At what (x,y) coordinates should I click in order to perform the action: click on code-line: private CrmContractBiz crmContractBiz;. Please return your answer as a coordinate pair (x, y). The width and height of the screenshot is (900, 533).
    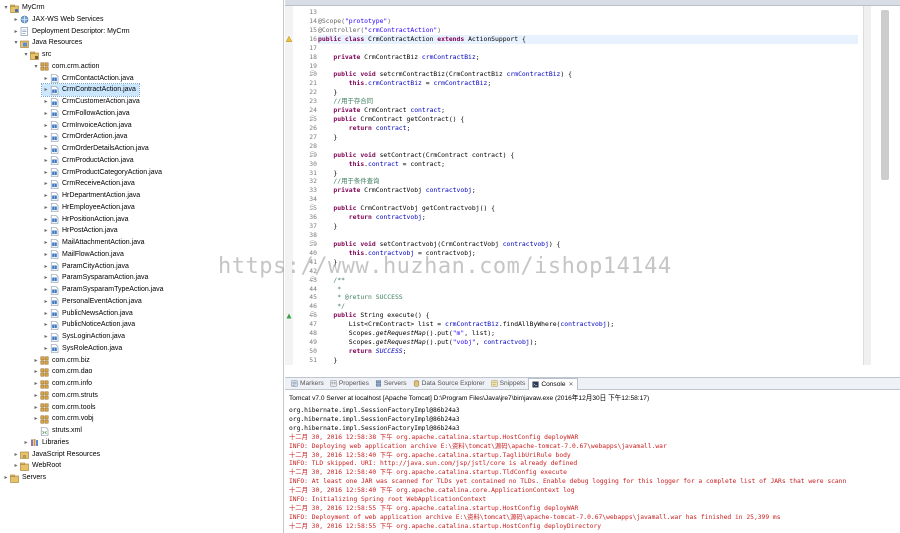
    Looking at the image, I should click on (398, 57).